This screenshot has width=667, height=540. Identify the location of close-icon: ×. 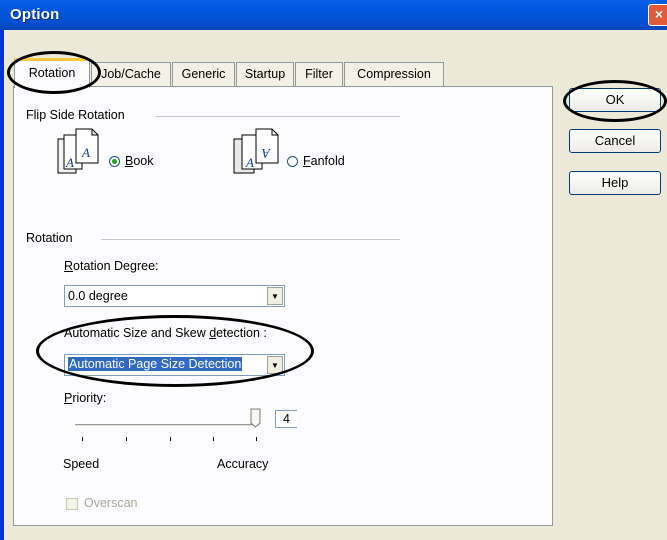
(659, 14).